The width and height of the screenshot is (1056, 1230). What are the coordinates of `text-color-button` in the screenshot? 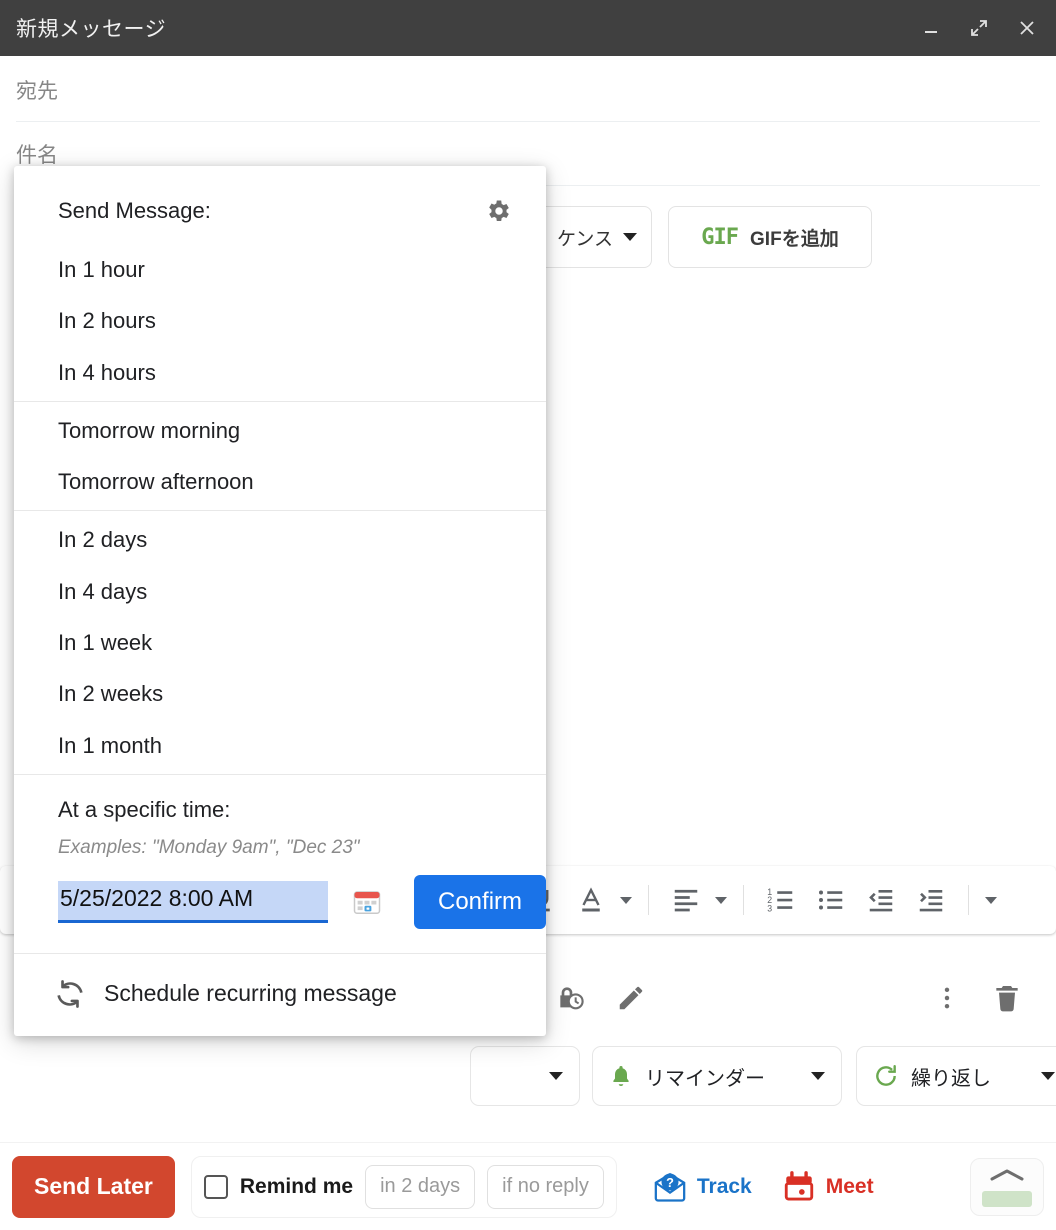 It's located at (591, 900).